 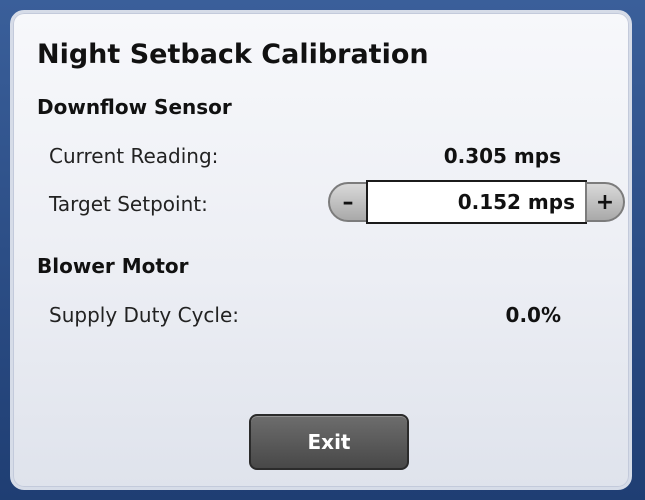 I want to click on increment-button: +, so click(x=605, y=202).